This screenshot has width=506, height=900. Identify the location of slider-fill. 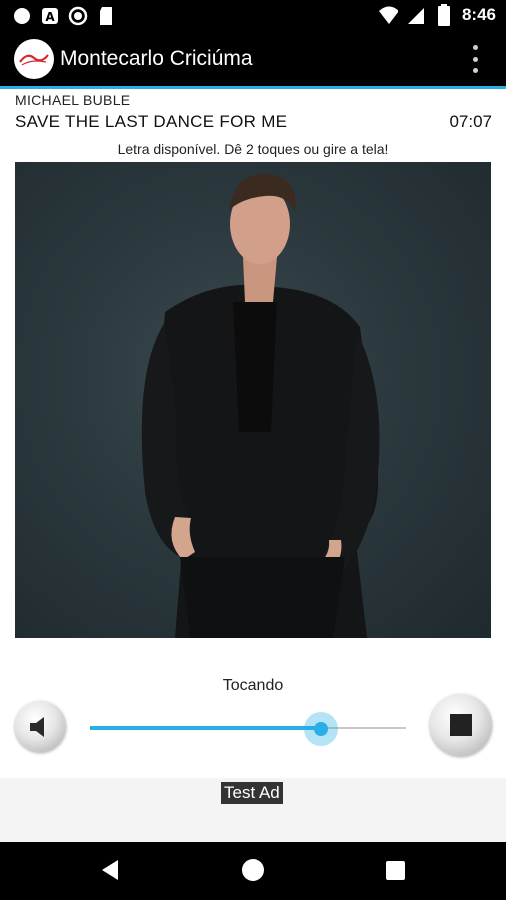
(205, 728).